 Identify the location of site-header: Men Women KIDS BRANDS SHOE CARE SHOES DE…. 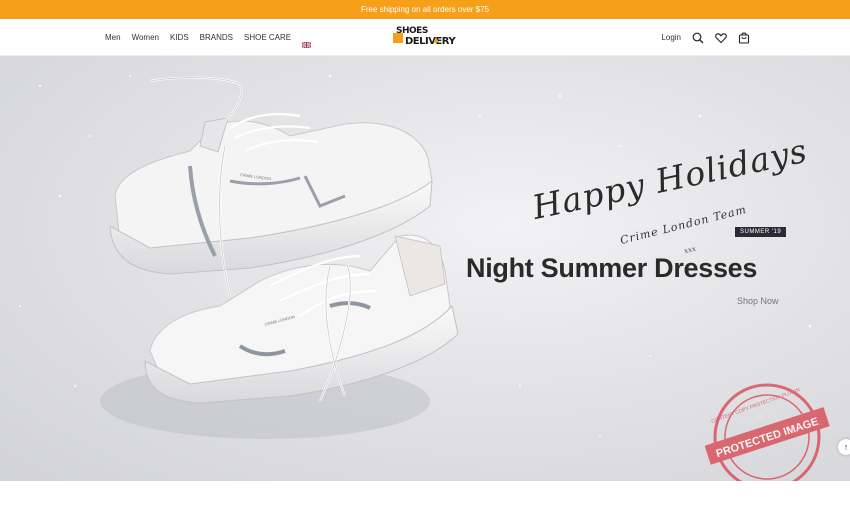
(425, 37).